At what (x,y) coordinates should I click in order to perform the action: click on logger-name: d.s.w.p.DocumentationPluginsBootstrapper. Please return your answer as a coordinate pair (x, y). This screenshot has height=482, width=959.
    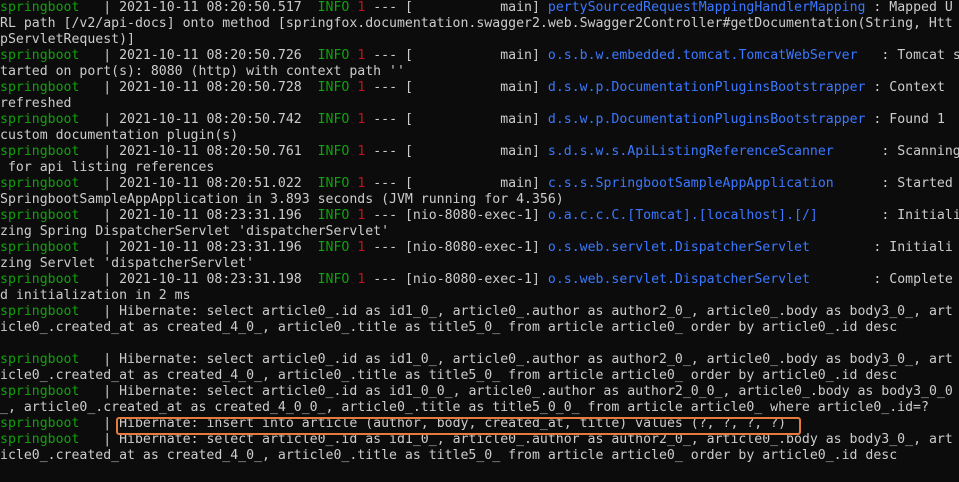
    Looking at the image, I should click on (706, 119).